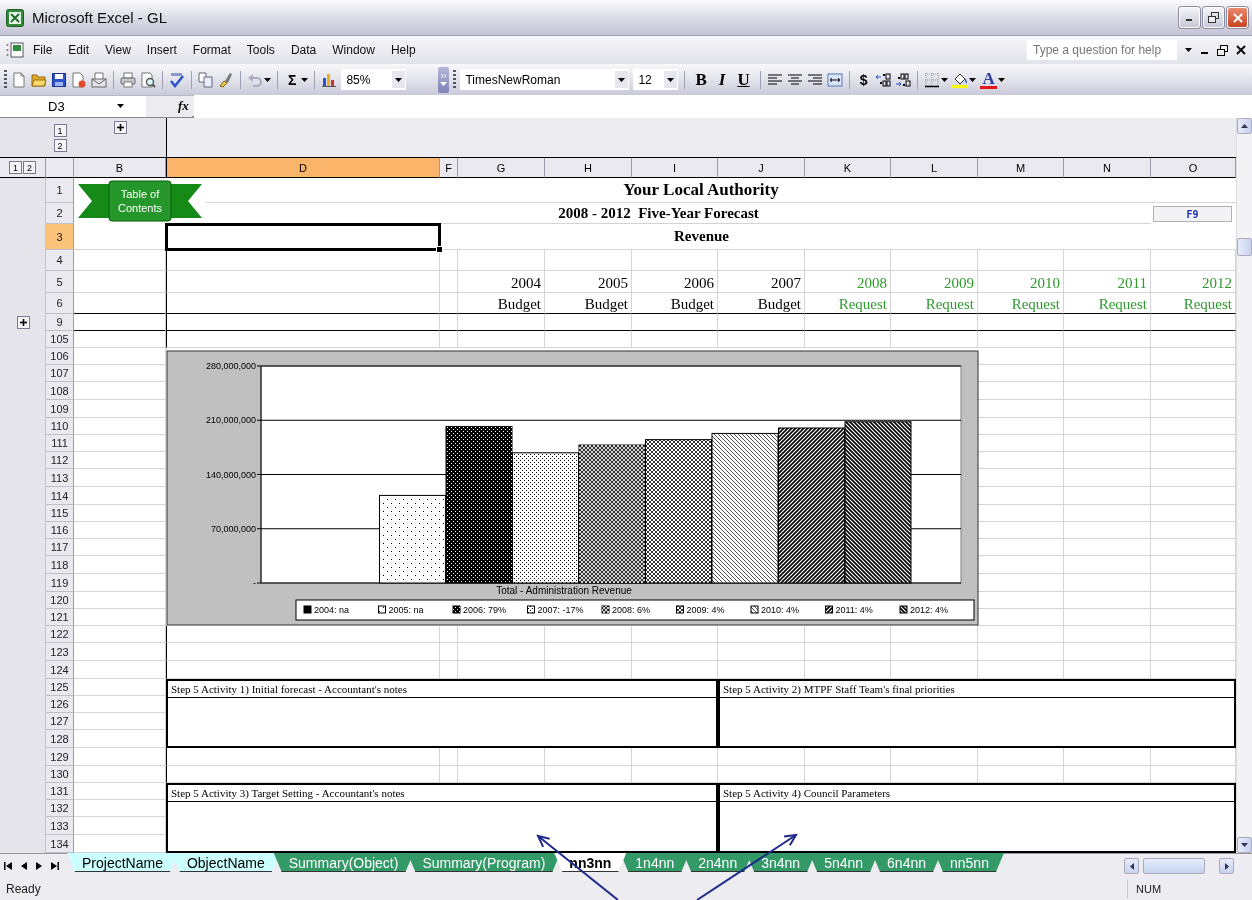 This screenshot has height=900, width=1252. What do you see at coordinates (485, 610) in the screenshot?
I see `legend-label: 2006: 79%` at bounding box center [485, 610].